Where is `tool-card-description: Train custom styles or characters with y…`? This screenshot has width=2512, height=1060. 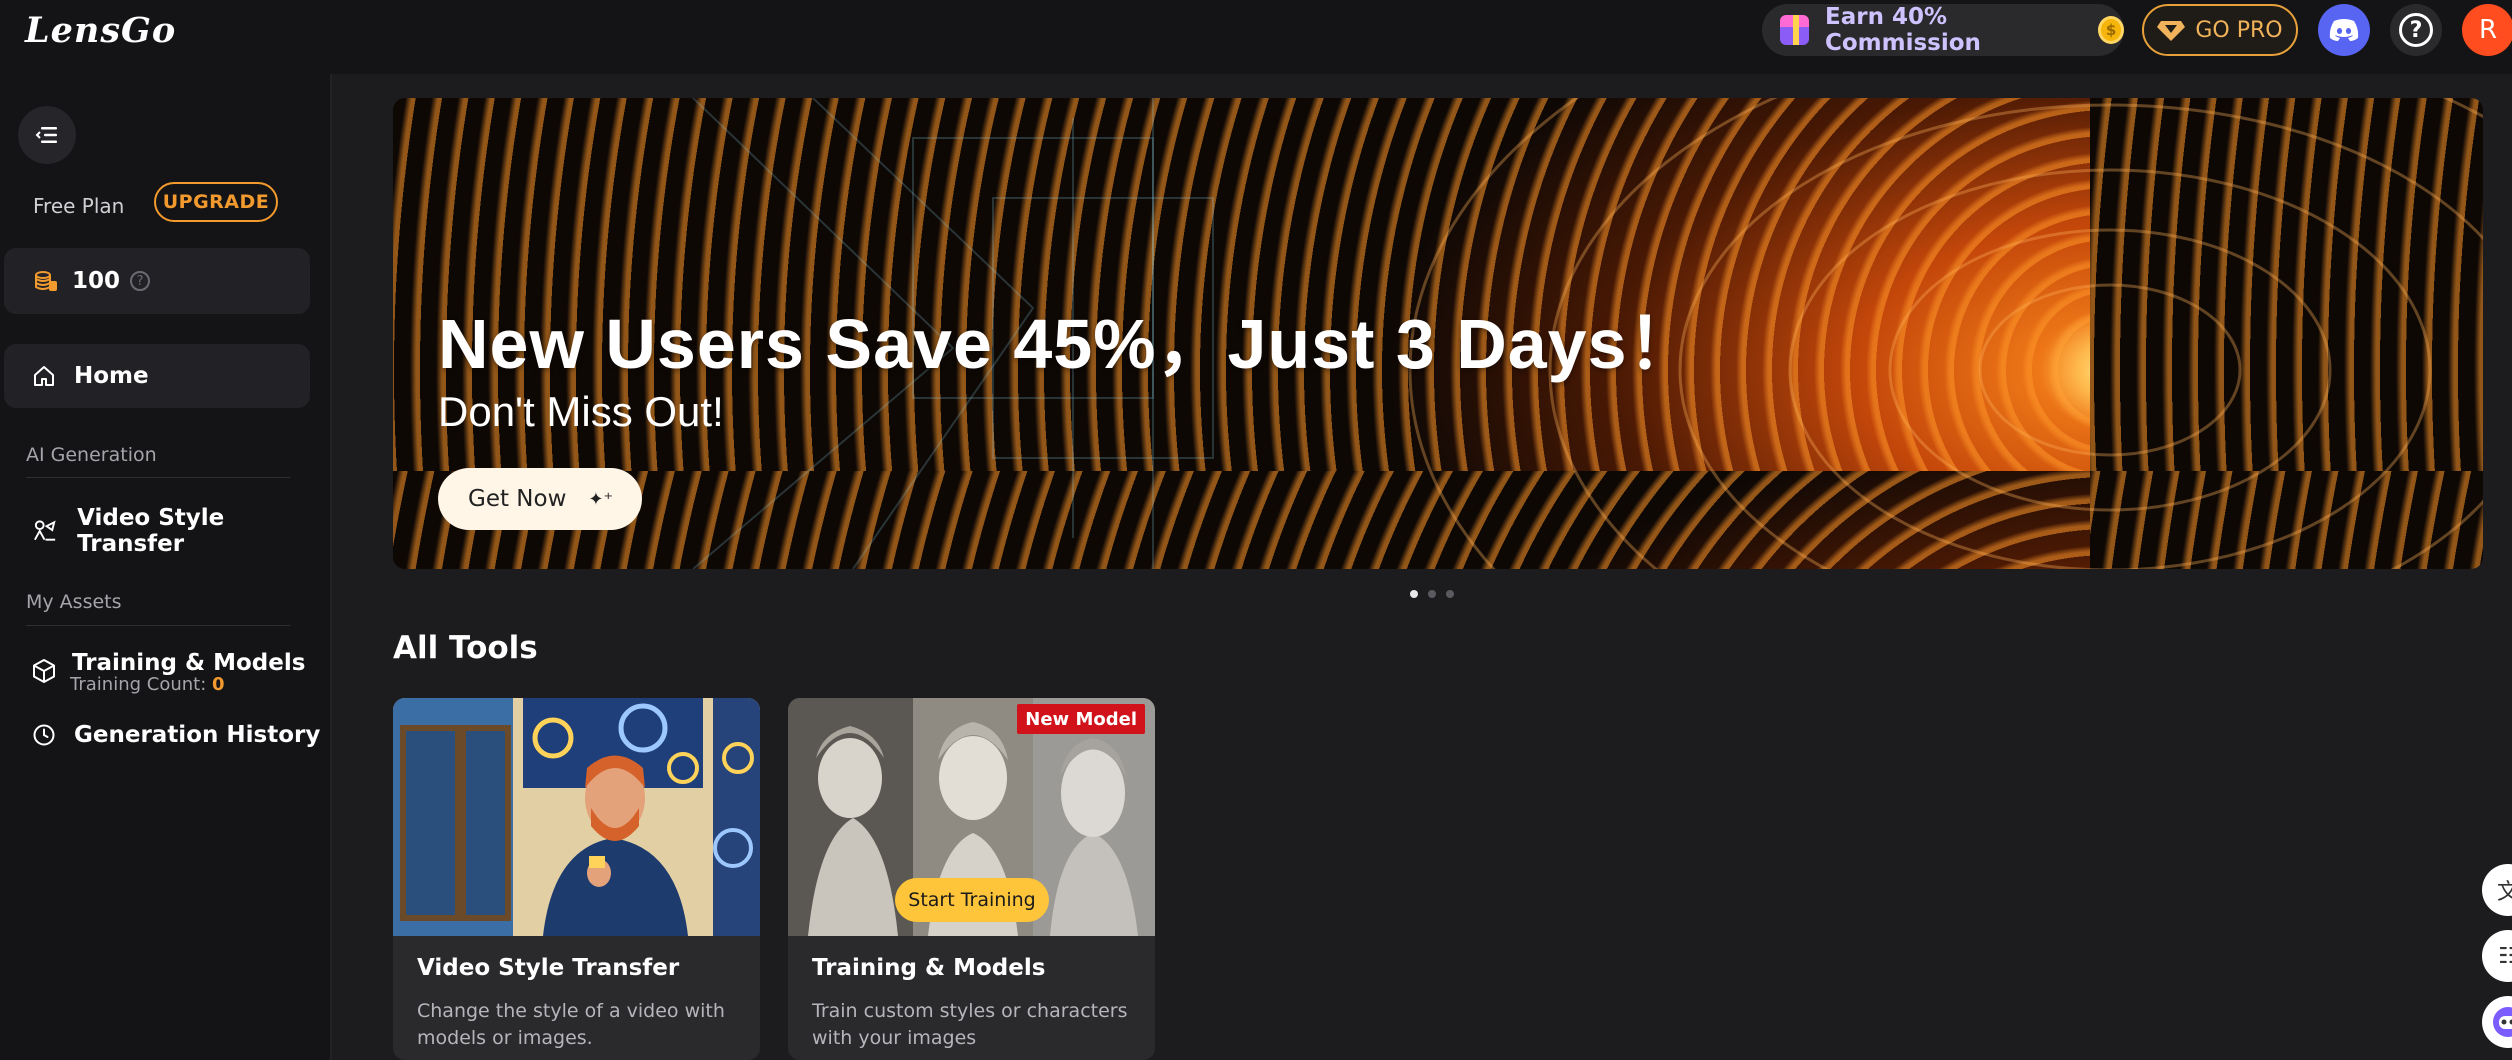 tool-card-description: Train custom styles or characters with y… is located at coordinates (970, 1024).